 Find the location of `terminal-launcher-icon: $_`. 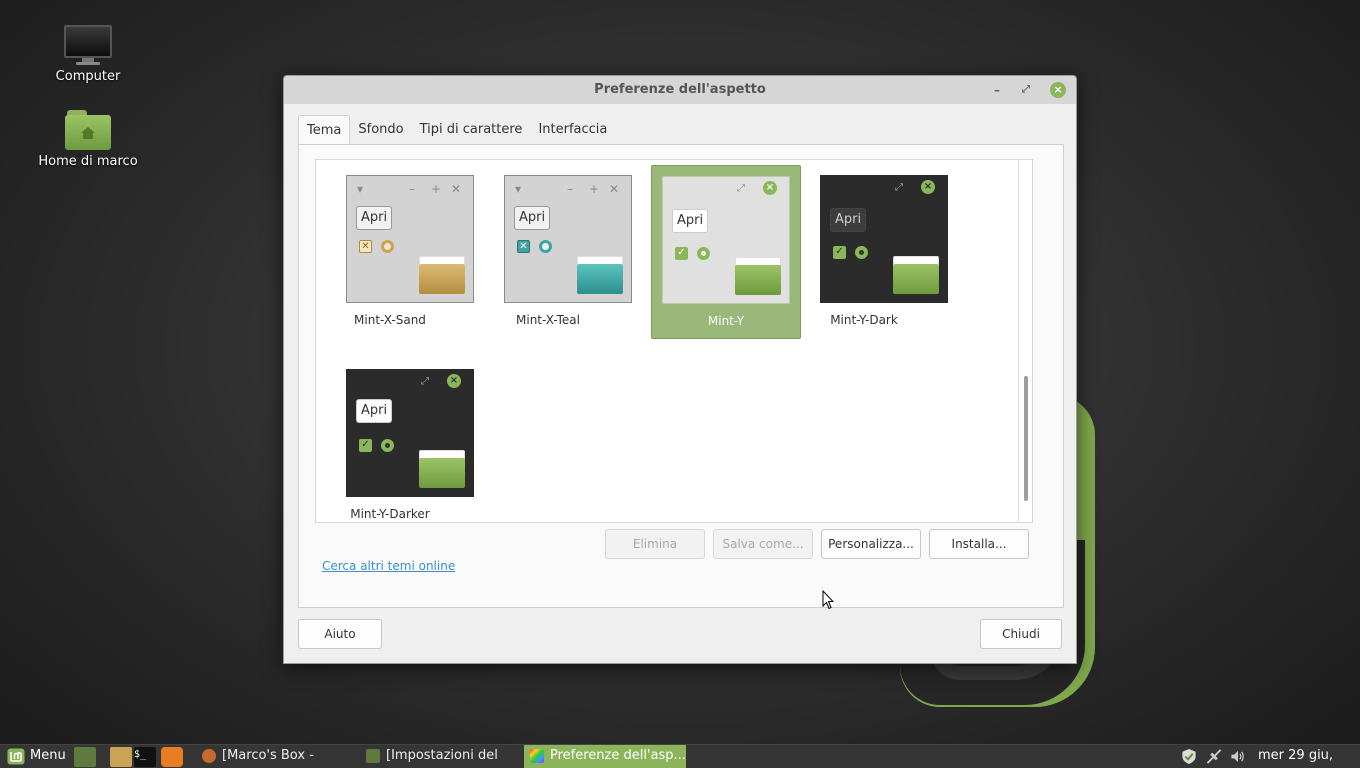

terminal-launcher-icon: $_ is located at coordinates (145, 757).